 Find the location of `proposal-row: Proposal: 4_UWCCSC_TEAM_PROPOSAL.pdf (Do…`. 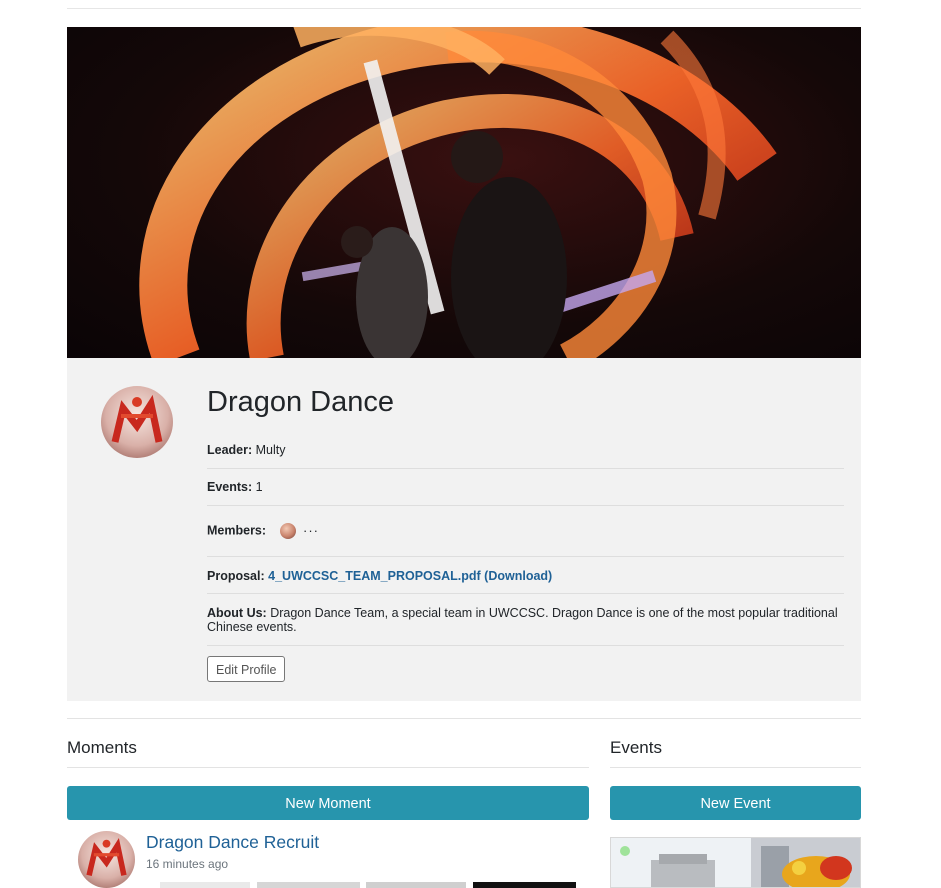

proposal-row: Proposal: 4_UWCCSC_TEAM_PROPOSAL.pdf (Do… is located at coordinates (525, 576).